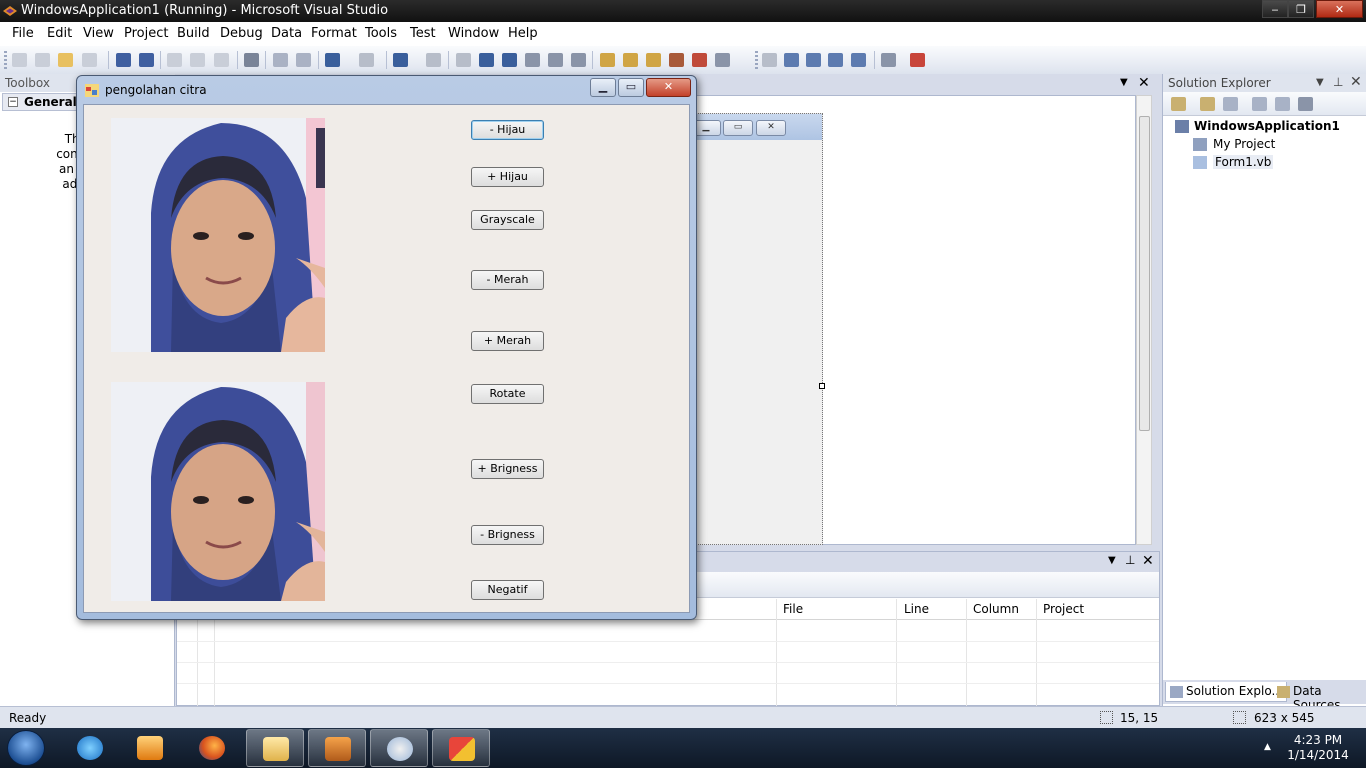 The height and width of the screenshot is (768, 1366). Describe the element at coordinates (280, 60) in the screenshot. I see `comment-icon` at that location.